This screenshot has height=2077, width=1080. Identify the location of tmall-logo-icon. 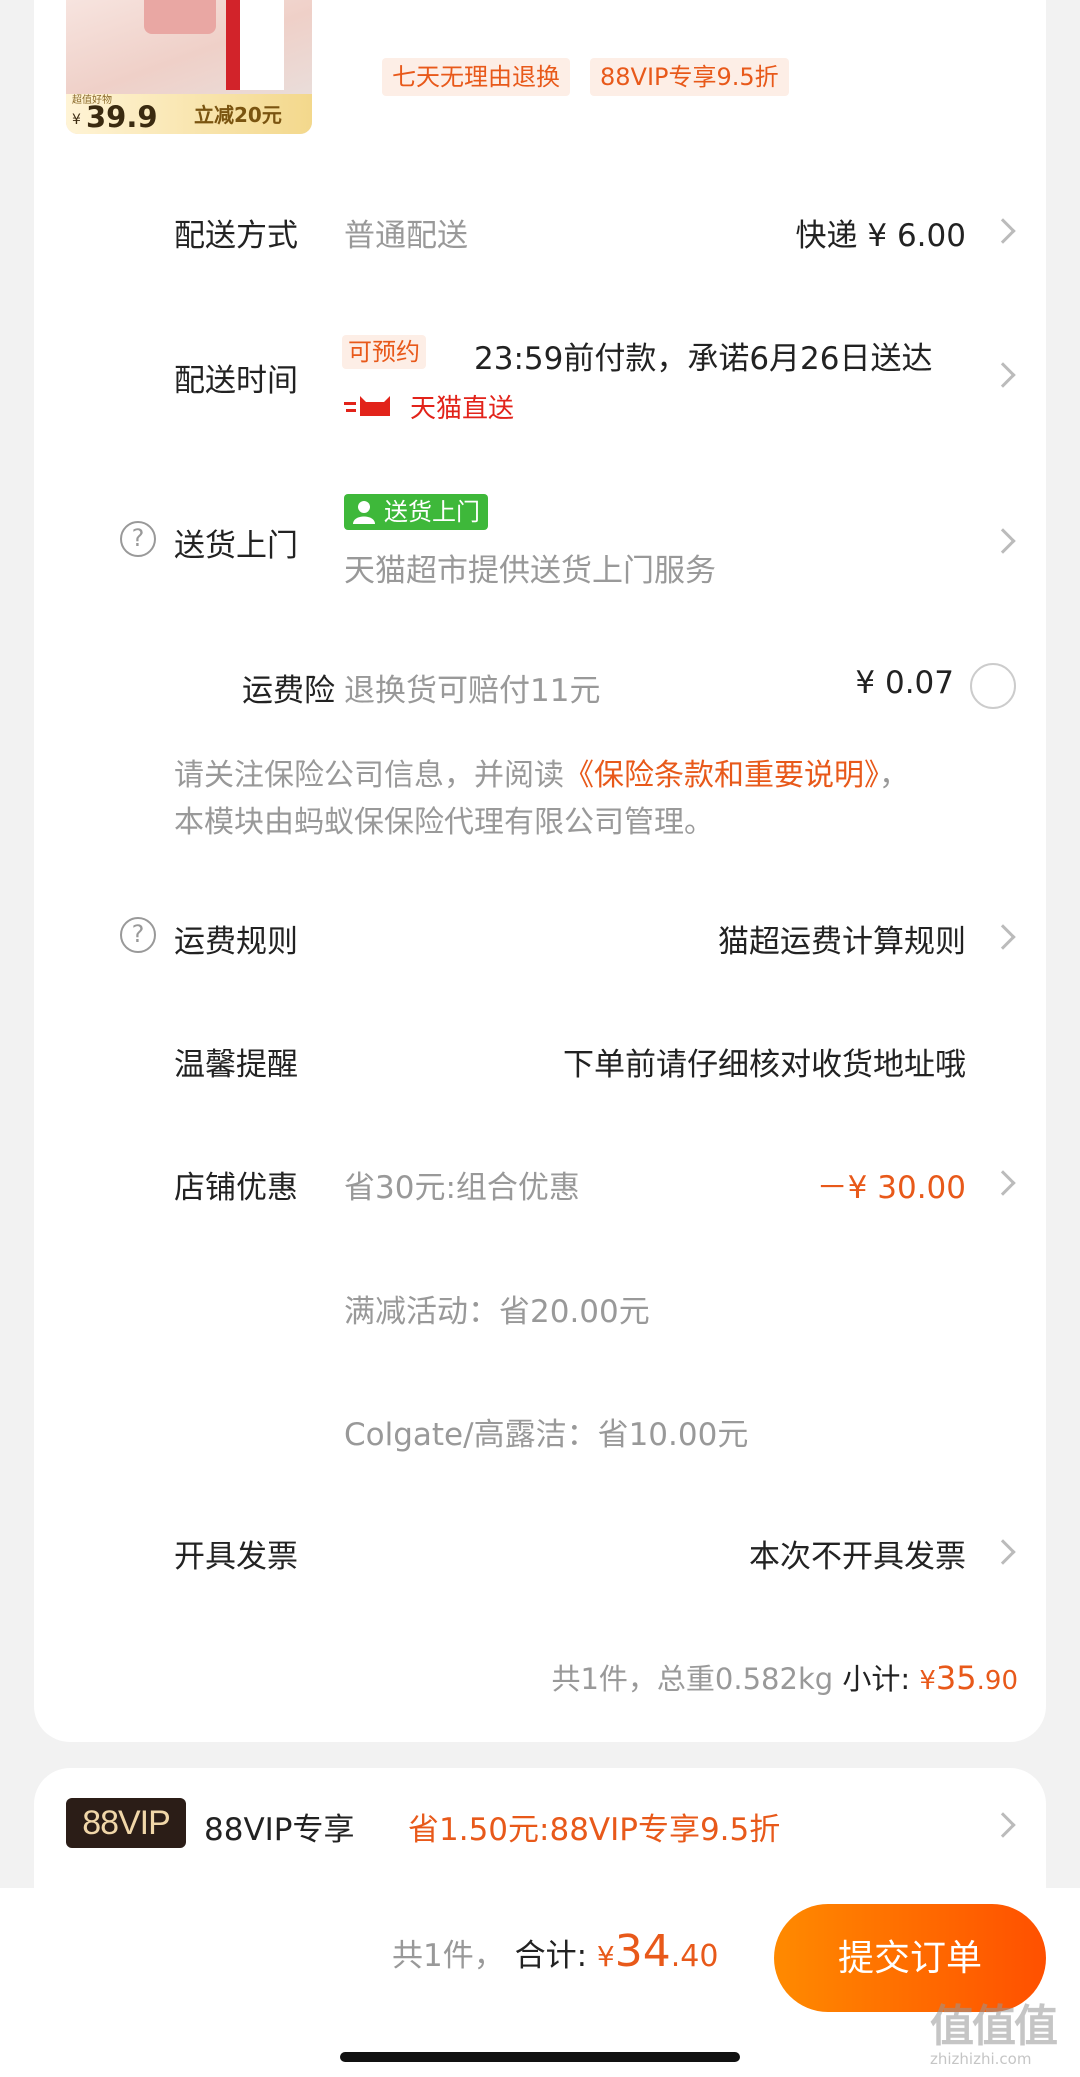
(367, 406).